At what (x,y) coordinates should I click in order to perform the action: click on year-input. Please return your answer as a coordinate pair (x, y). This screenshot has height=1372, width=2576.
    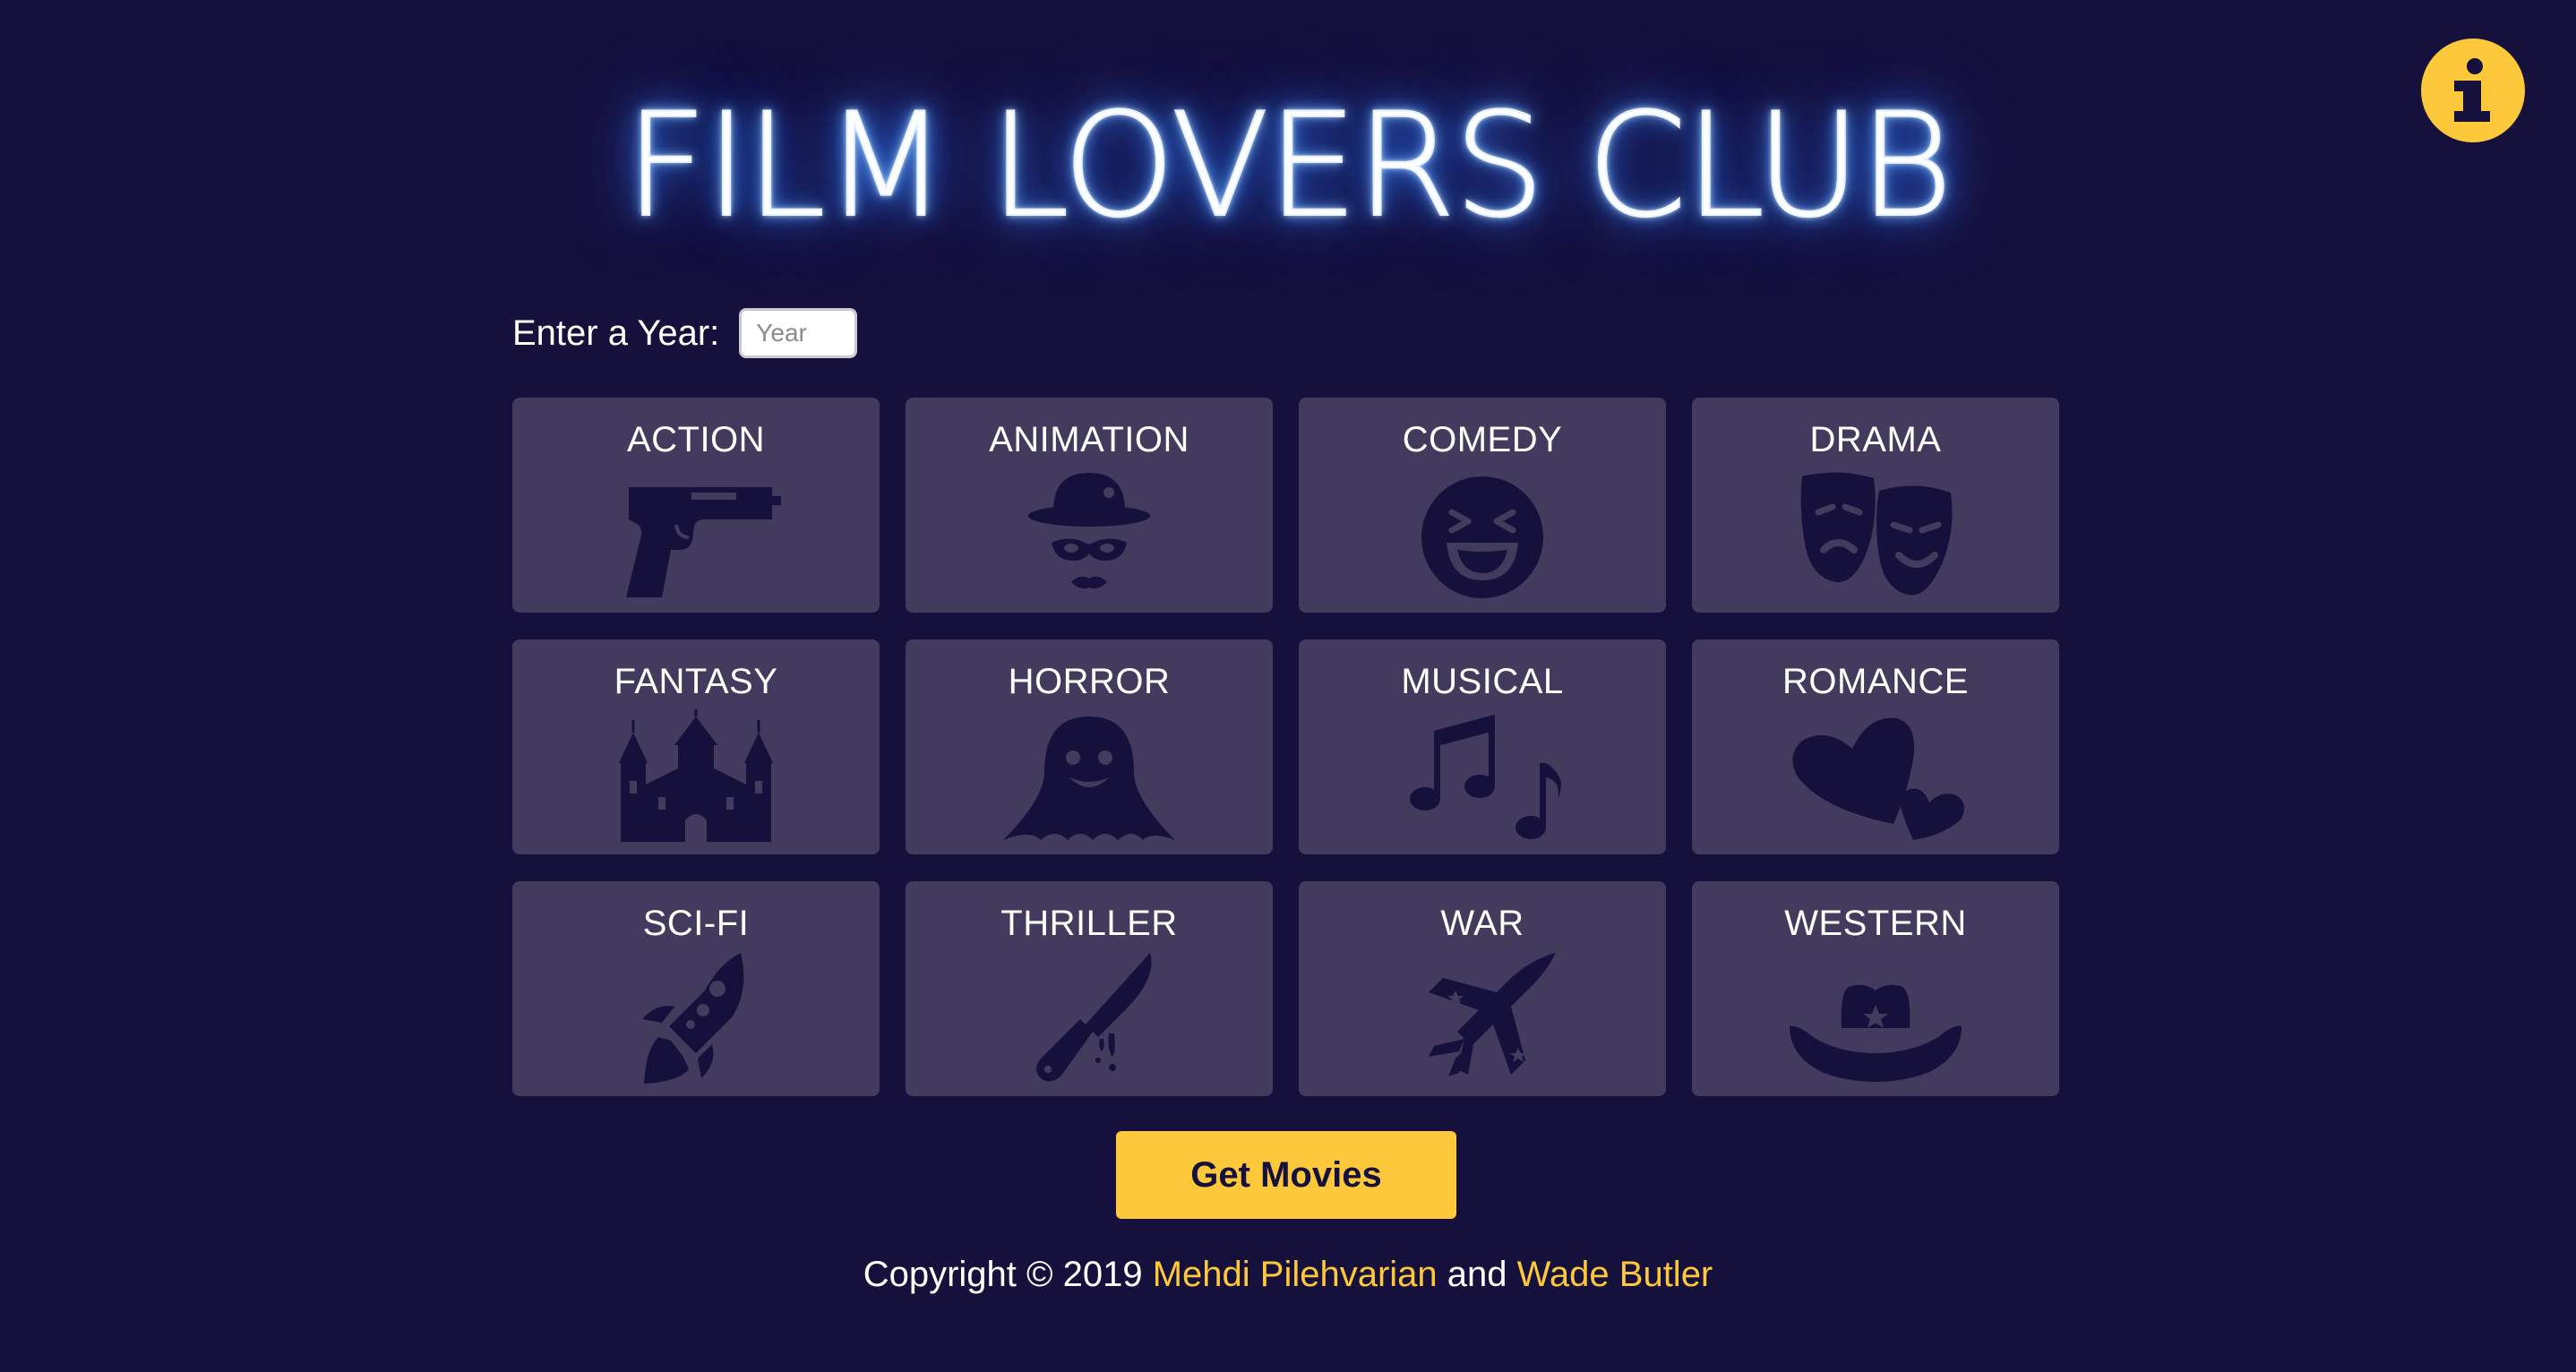
    Looking at the image, I should click on (798, 333).